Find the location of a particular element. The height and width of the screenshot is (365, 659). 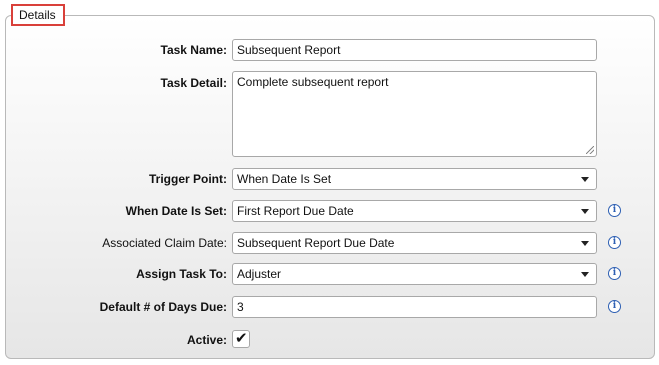

when-date-is-set-select: First Report Due Date is located at coordinates (414, 211).